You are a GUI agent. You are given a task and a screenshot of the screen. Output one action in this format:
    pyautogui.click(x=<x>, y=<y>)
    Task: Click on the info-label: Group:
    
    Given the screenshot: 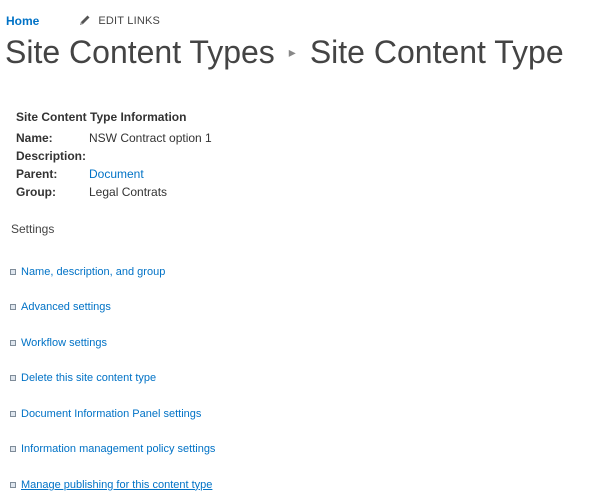 What is the action you would take?
    pyautogui.click(x=36, y=192)
    